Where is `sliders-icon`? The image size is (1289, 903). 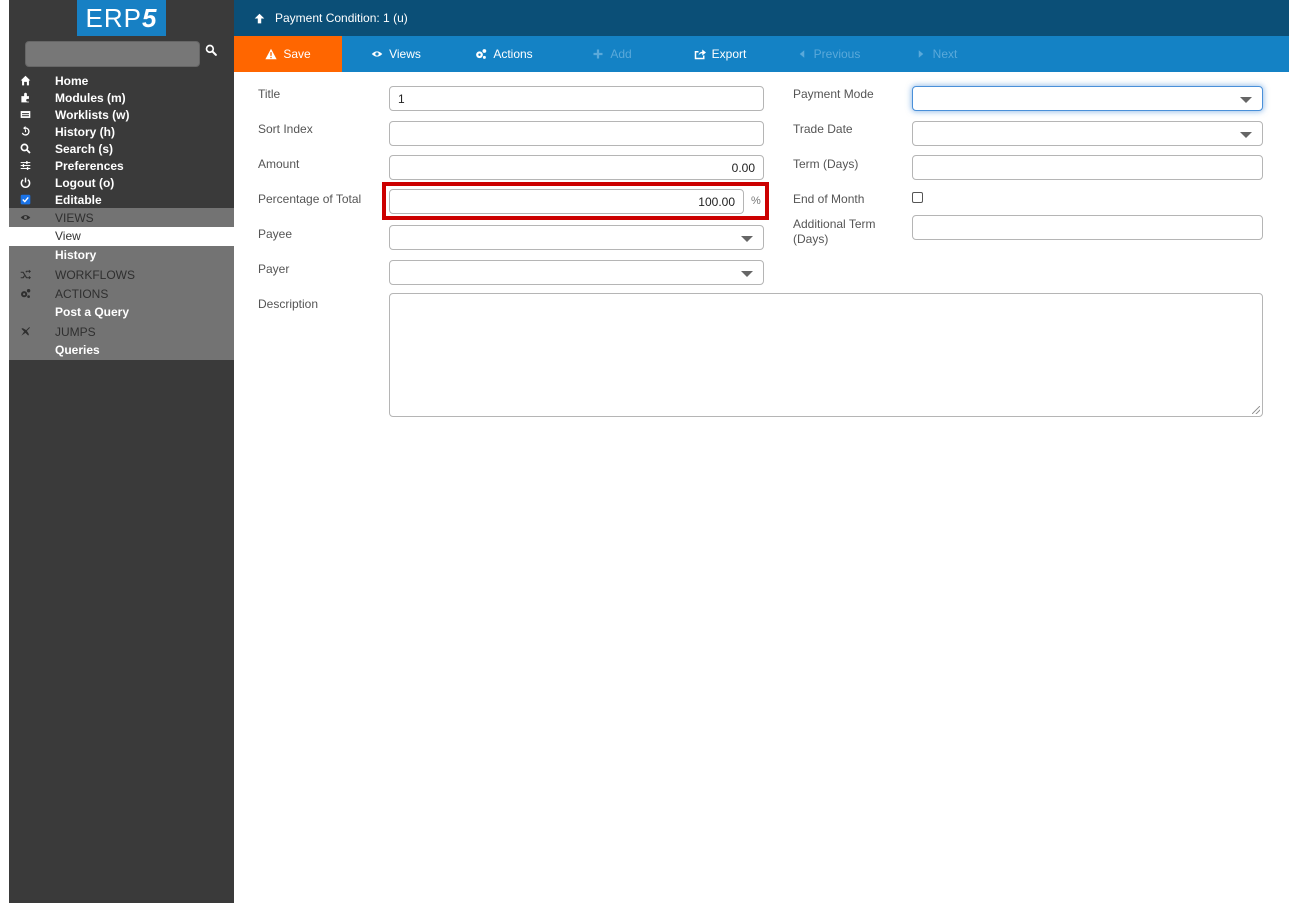
sliders-icon is located at coordinates (25, 165).